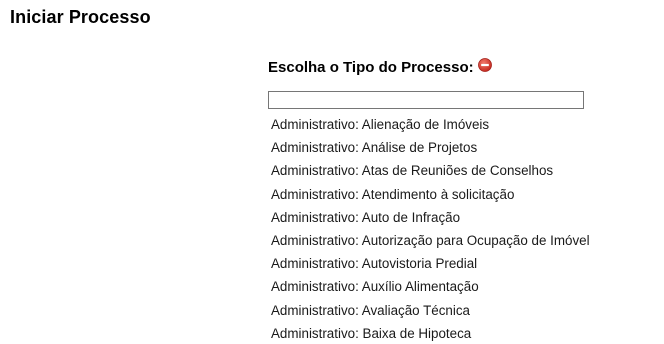 This screenshot has height=344, width=664. I want to click on process-type-item: Administrativo: Análise de Projetos, so click(463, 147).